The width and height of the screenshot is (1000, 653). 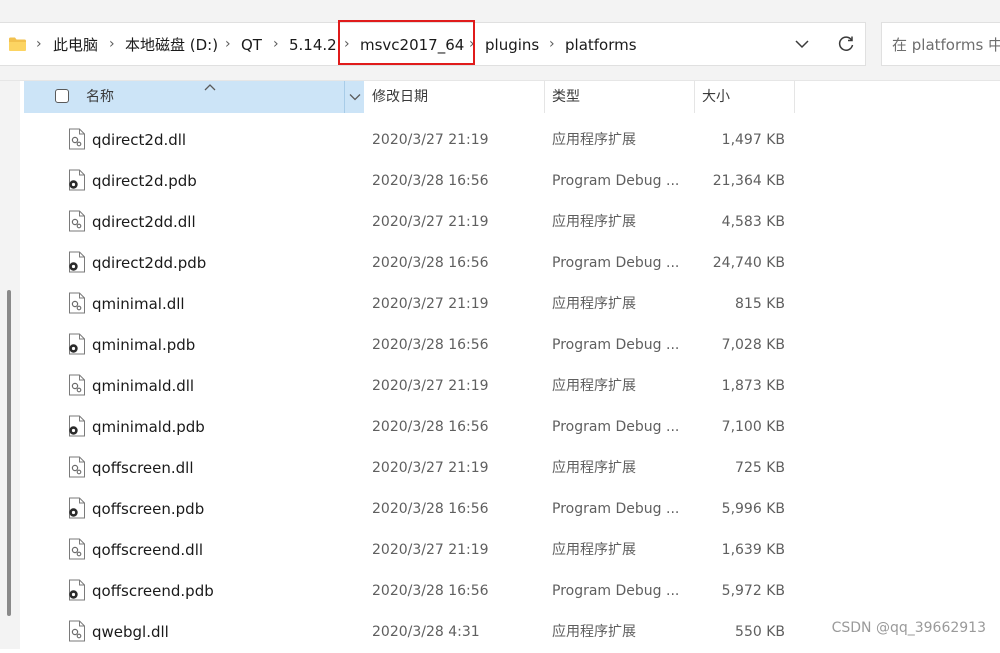 What do you see at coordinates (100, 97) in the screenshot?
I see `column-name-label: 名称` at bounding box center [100, 97].